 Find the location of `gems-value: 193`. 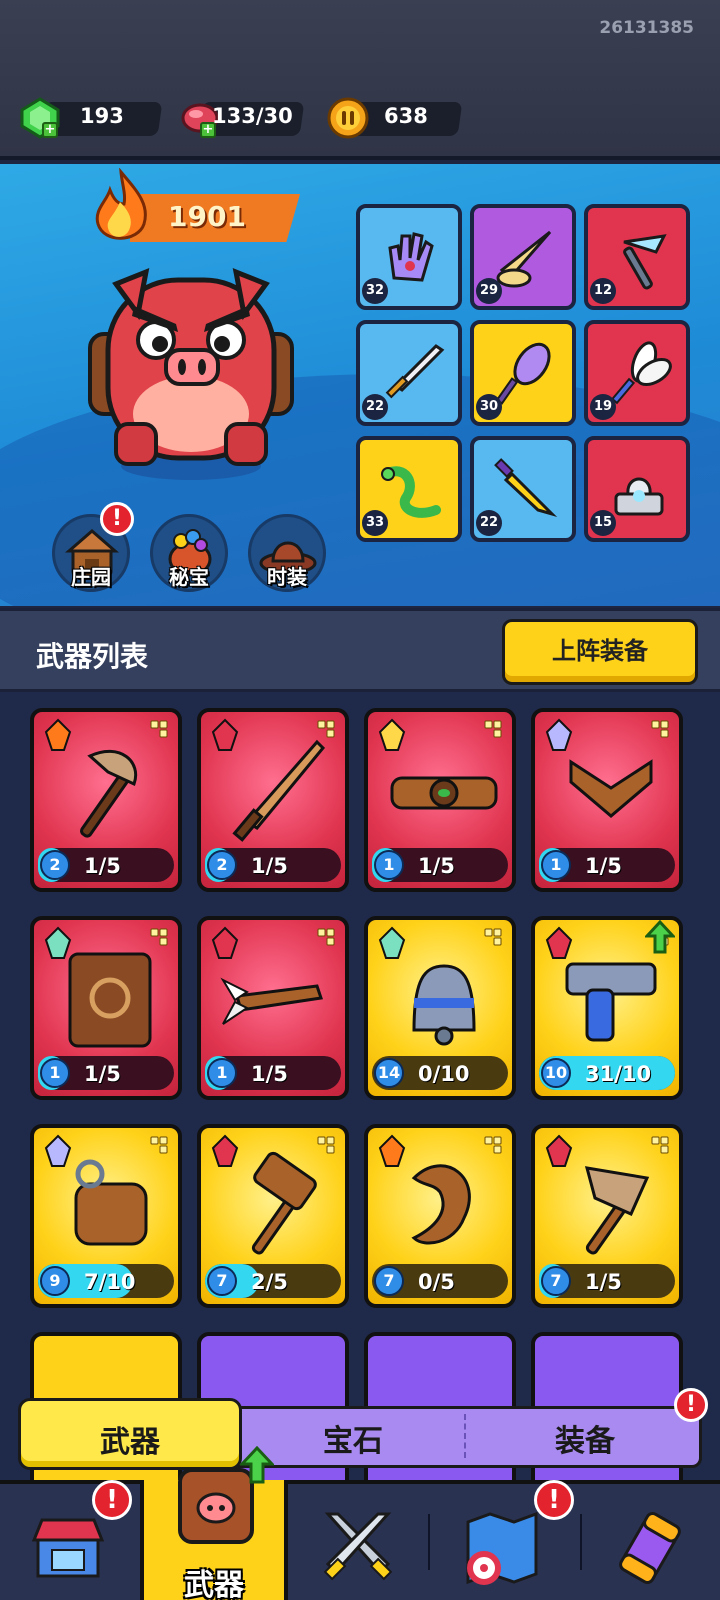

gems-value: 193 is located at coordinates (102, 116).